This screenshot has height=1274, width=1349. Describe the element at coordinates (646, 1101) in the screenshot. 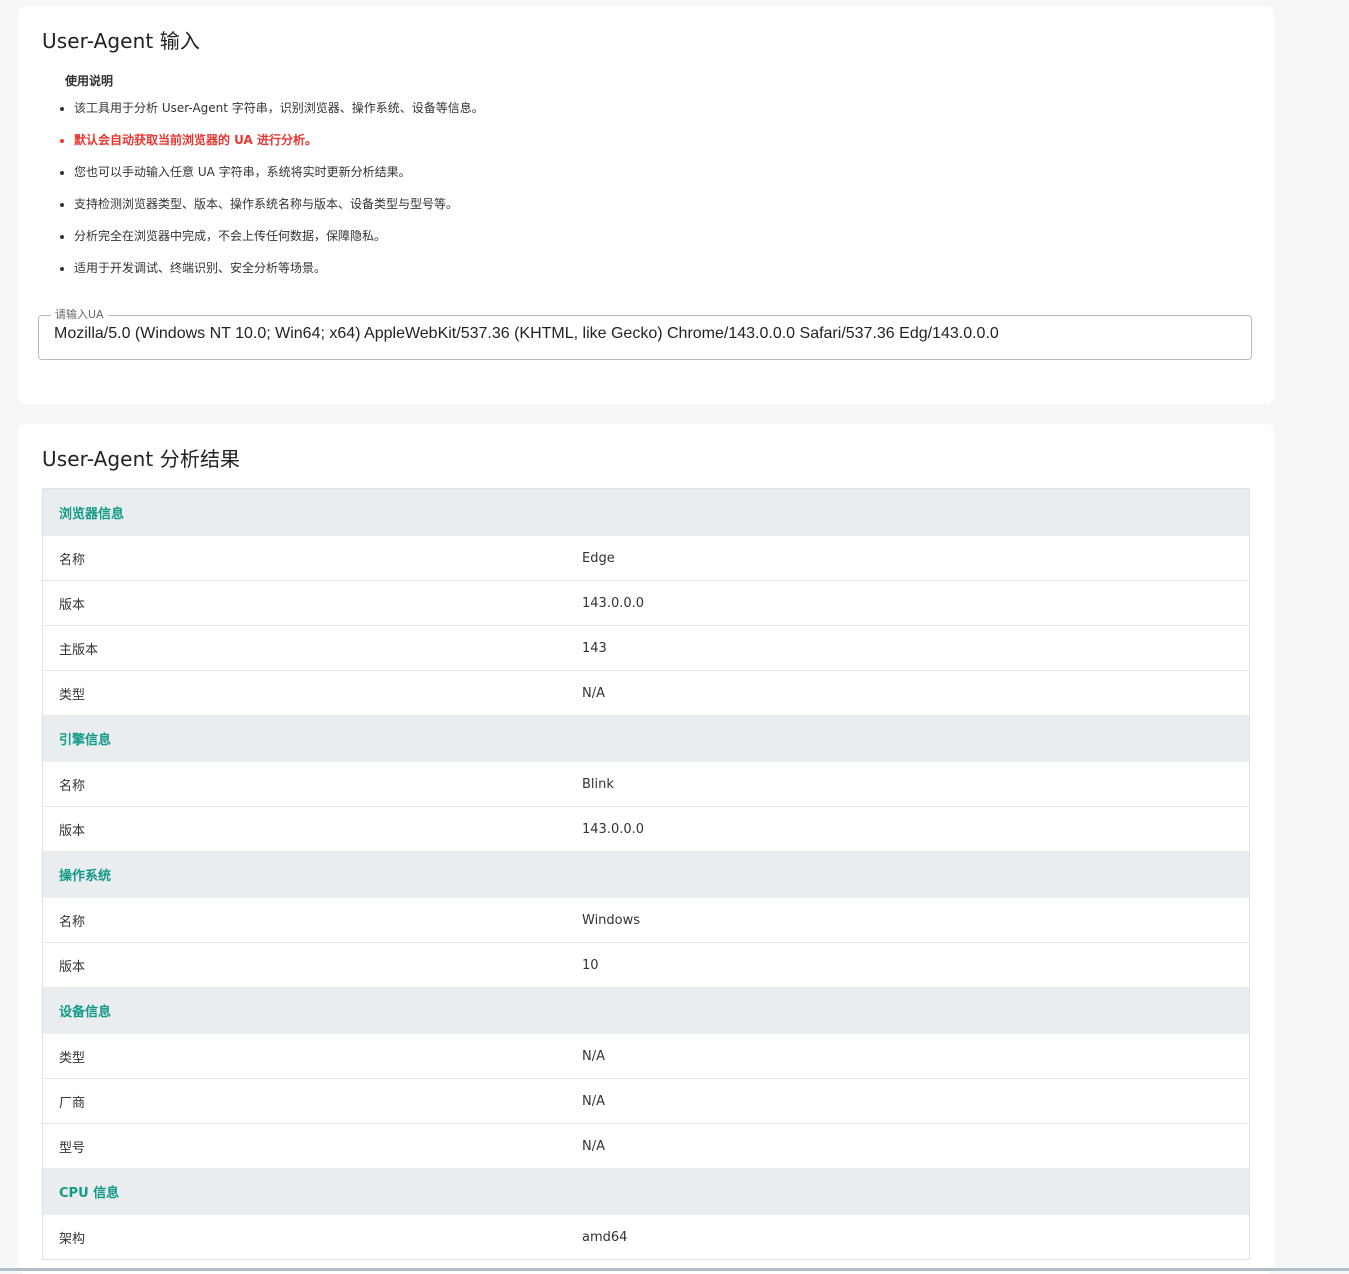

I see `table-row: 厂商 N/A` at that location.